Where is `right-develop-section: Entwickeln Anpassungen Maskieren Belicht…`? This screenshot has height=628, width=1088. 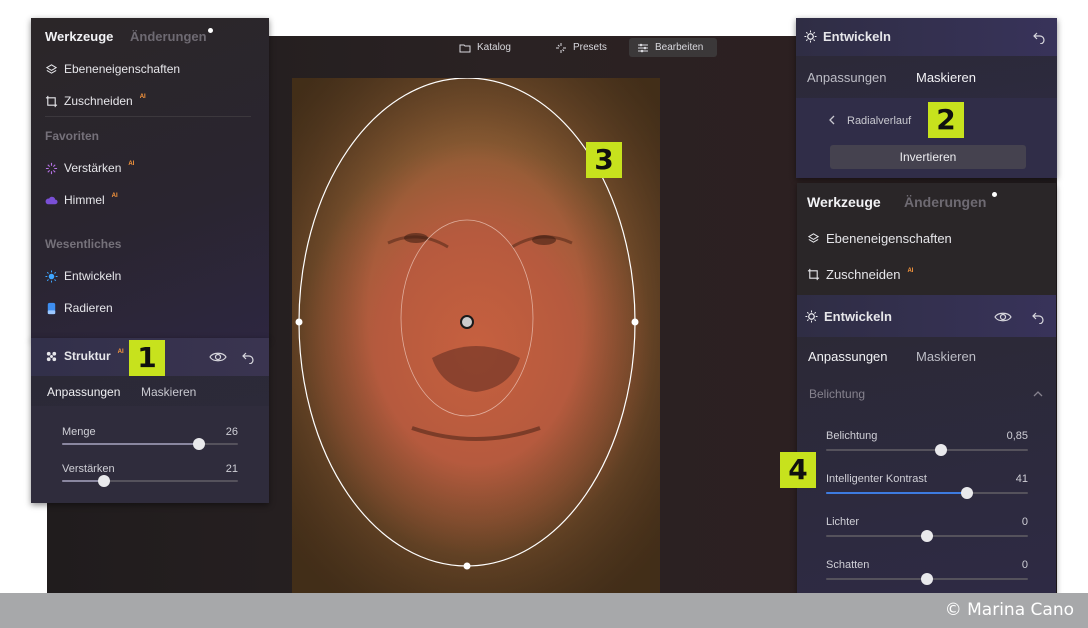
right-develop-section: Entwickeln Anpassungen Maskieren Belicht… is located at coordinates (926, 452).